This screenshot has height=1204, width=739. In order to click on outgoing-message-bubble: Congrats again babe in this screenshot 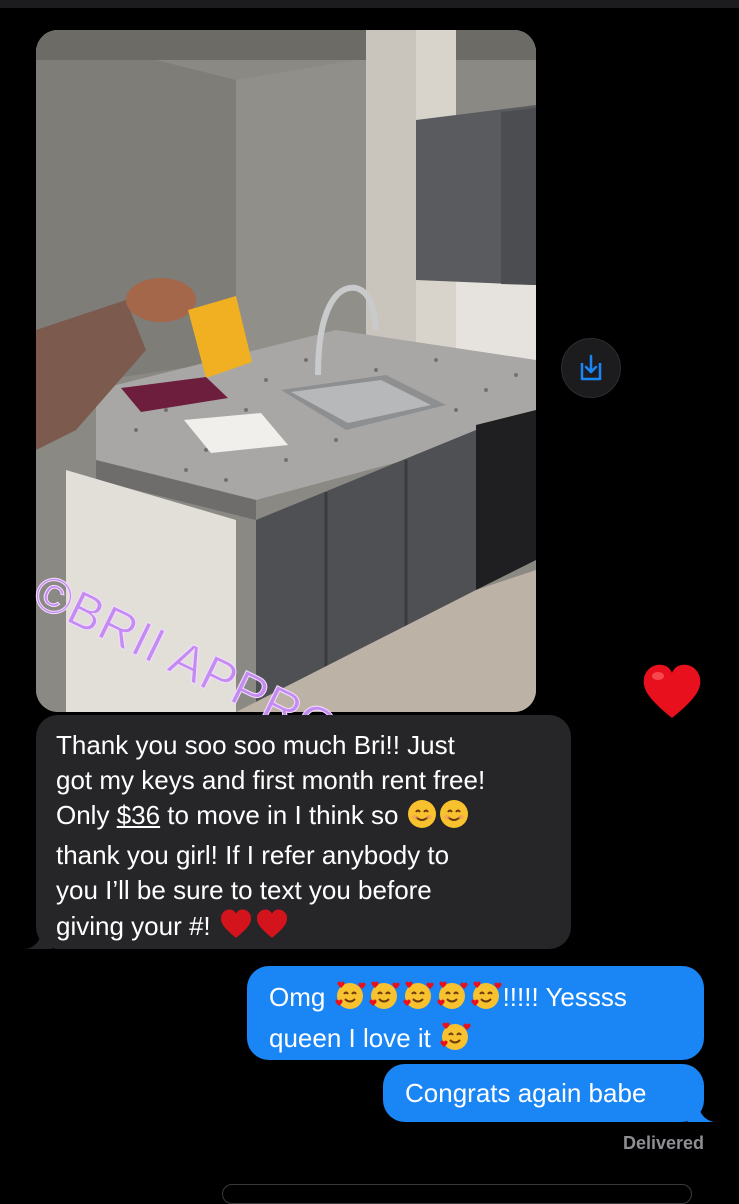, I will do `click(548, 1093)`.